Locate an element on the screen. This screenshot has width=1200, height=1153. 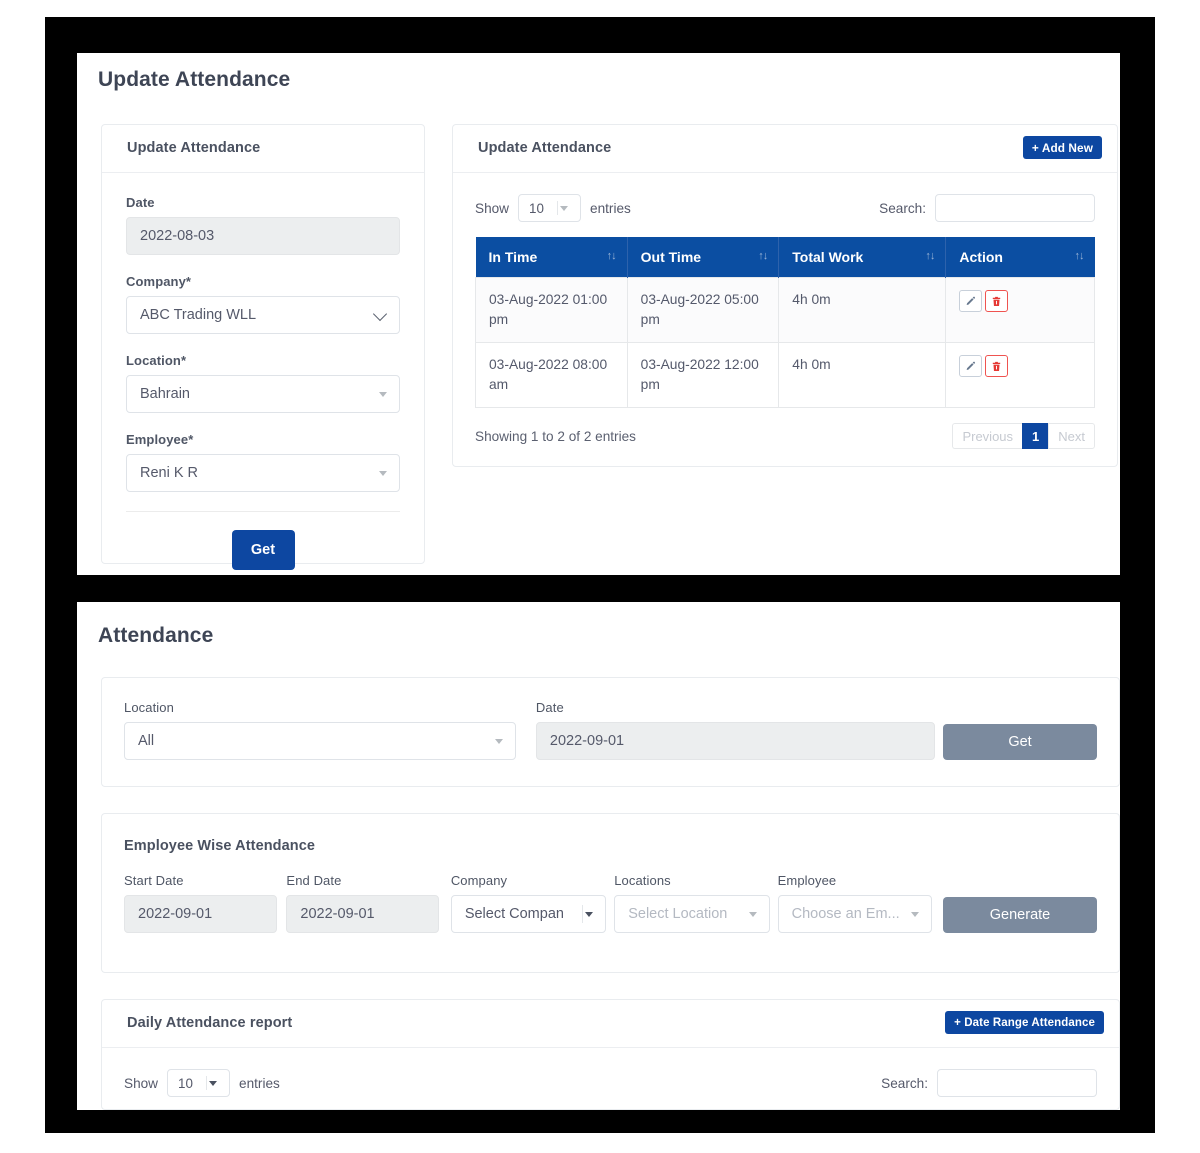
generate-button: Generate is located at coordinates (1020, 915).